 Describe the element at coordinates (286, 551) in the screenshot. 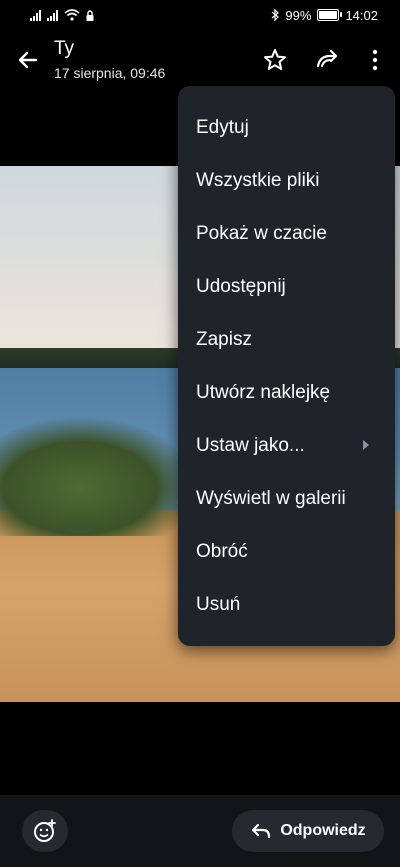

I see `menu-item-rotate: Obróć` at that location.